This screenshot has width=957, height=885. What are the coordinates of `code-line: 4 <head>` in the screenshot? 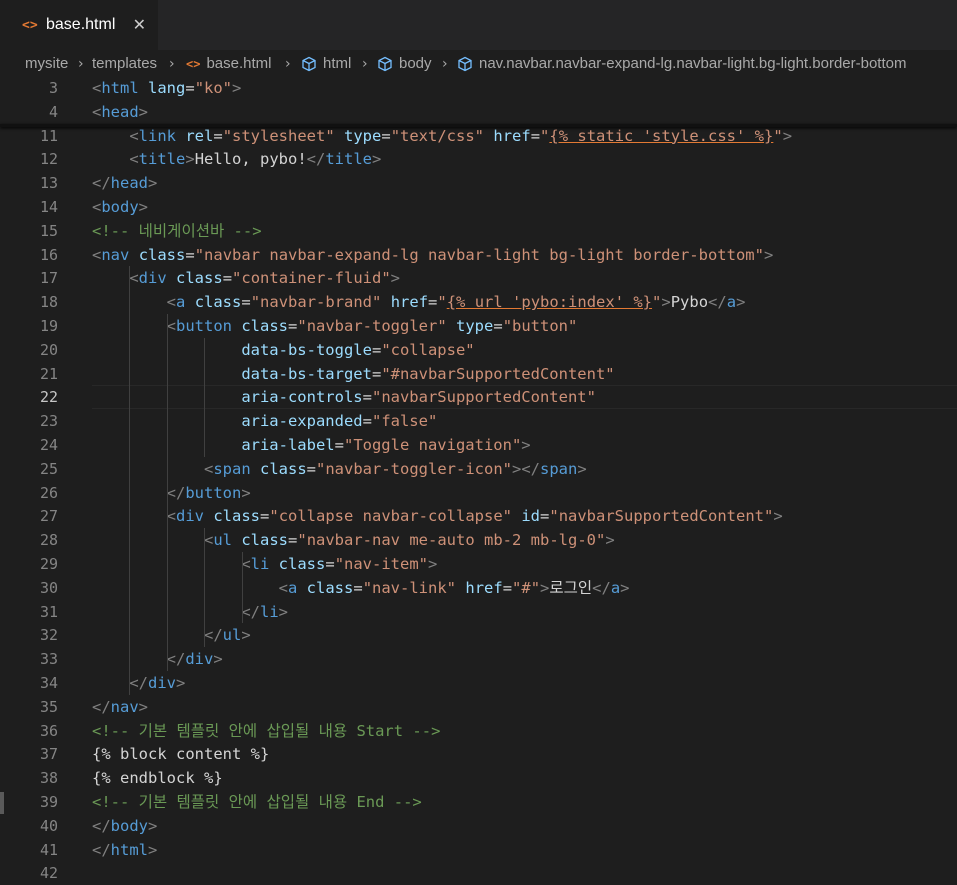 It's located at (478, 112).